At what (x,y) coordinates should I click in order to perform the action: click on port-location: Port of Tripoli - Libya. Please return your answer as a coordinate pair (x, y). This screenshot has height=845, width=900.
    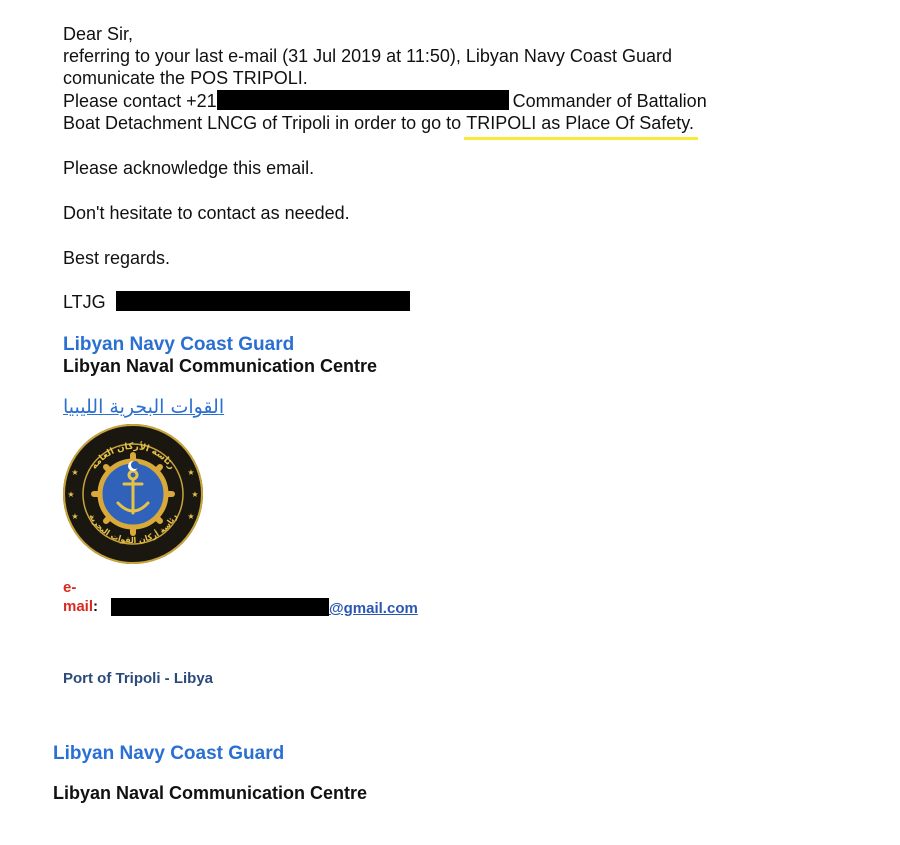
    Looking at the image, I should click on (138, 678).